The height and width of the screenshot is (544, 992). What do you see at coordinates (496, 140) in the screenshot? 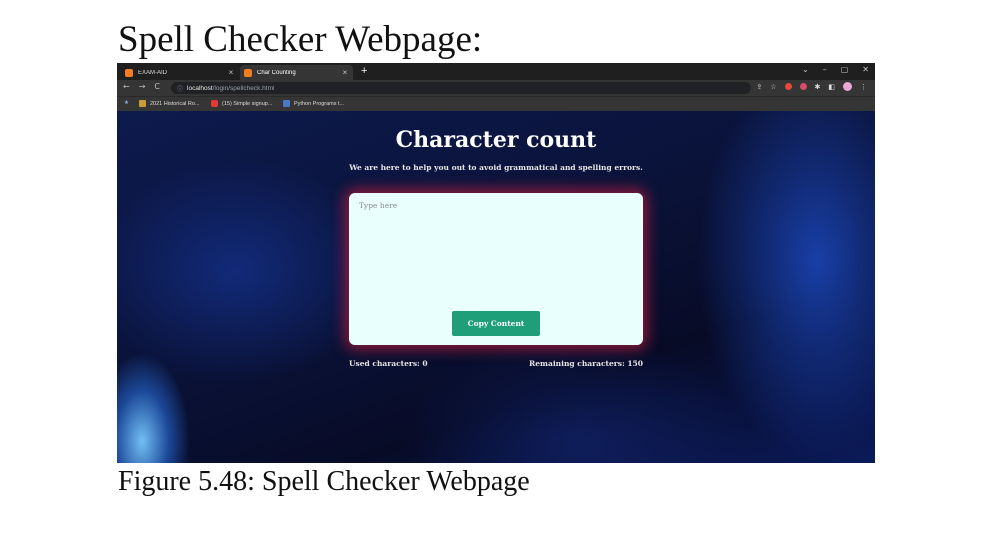
I see `page-title: Character count` at bounding box center [496, 140].